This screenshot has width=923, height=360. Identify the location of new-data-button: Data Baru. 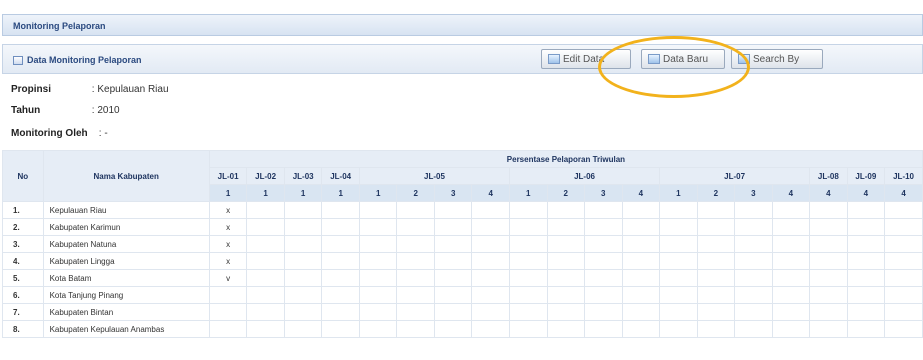
(683, 59).